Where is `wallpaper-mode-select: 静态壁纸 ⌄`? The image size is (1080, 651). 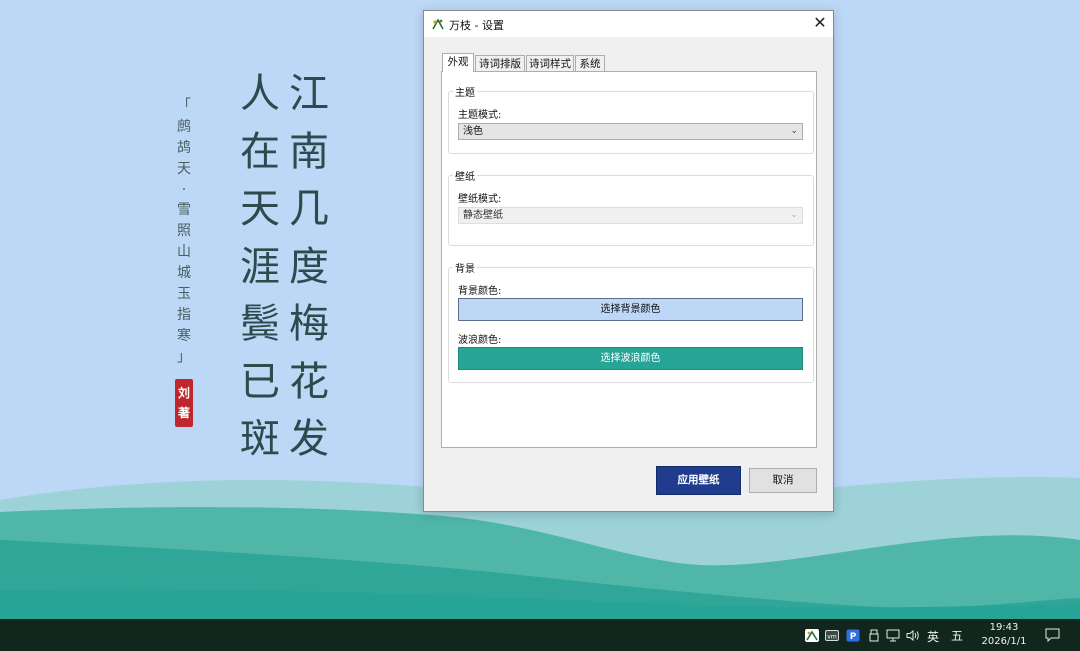 wallpaper-mode-select: 静态壁纸 ⌄ is located at coordinates (630, 215).